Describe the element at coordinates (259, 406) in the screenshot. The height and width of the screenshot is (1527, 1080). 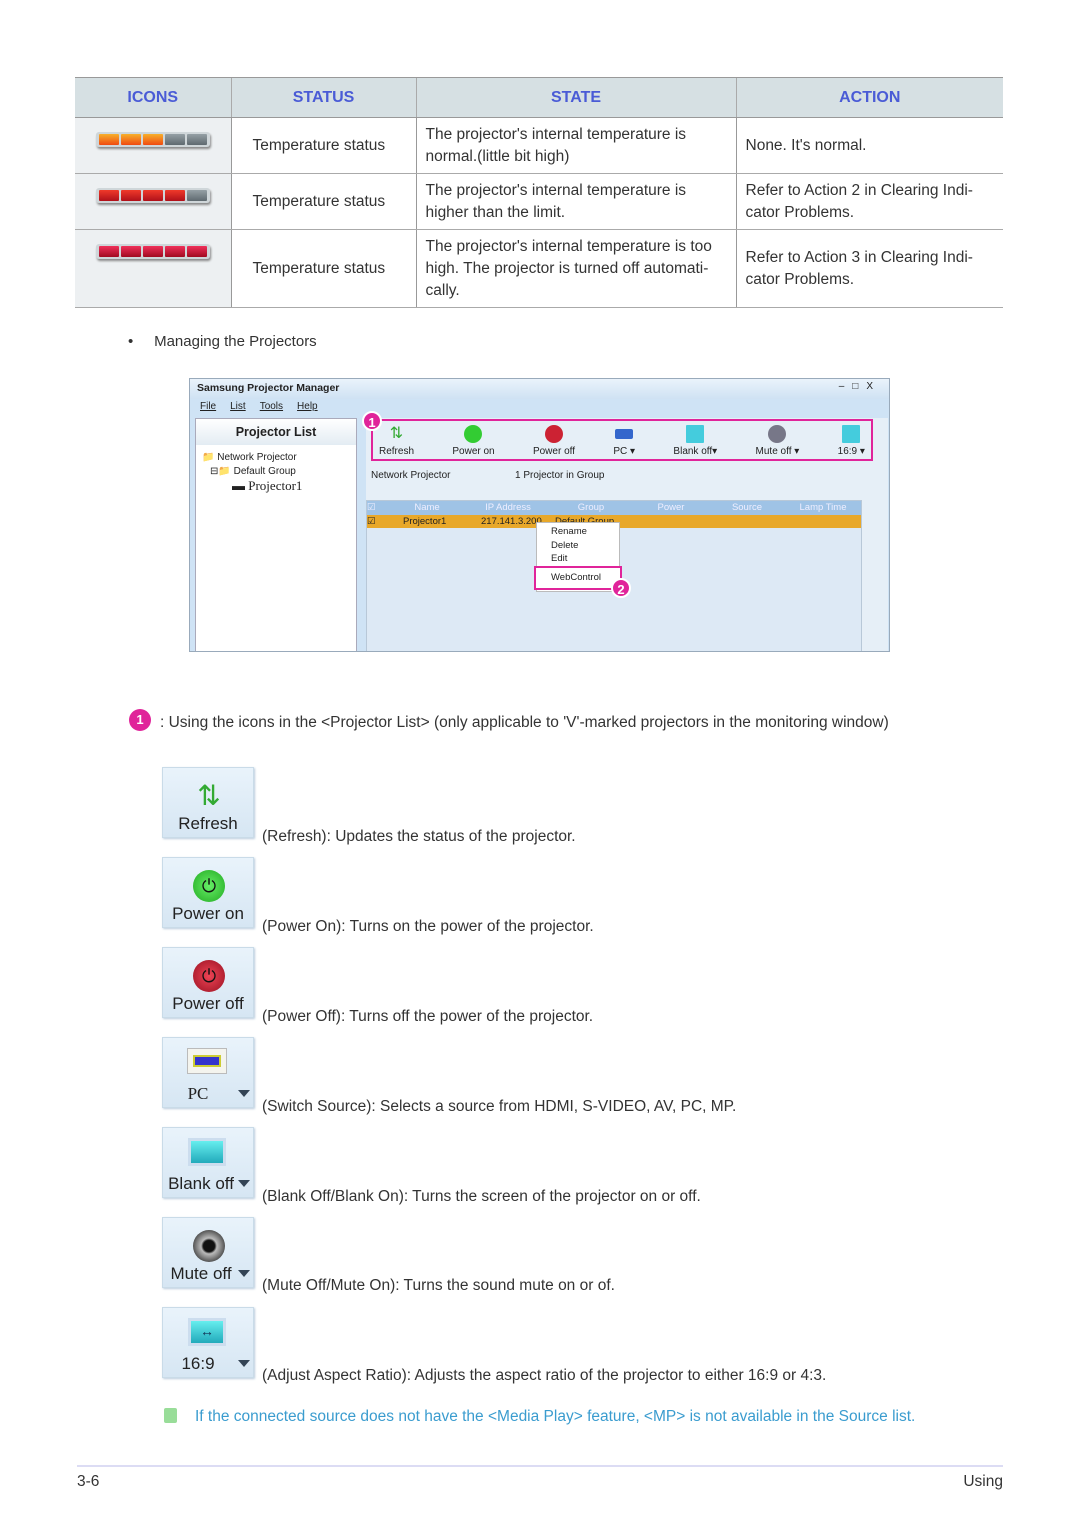
I see `menu-bar: File List Tools Help` at that location.